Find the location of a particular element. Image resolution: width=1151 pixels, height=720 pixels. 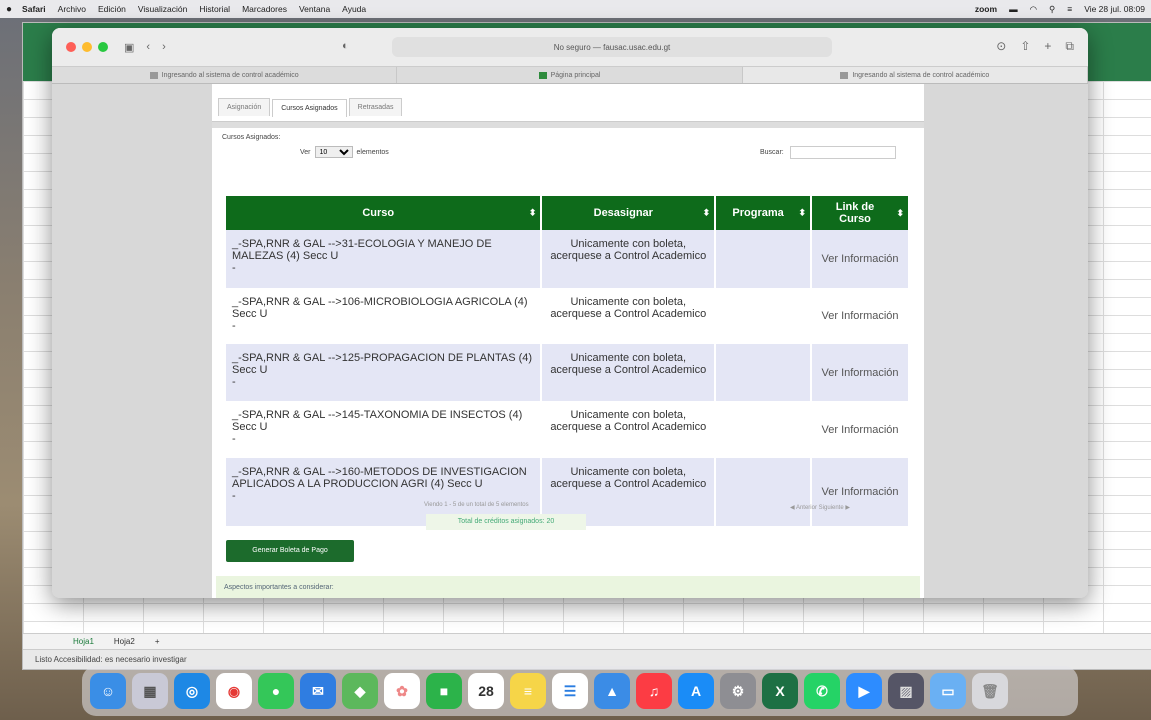

pagination-next: Siguiente is located at coordinates (831, 508).